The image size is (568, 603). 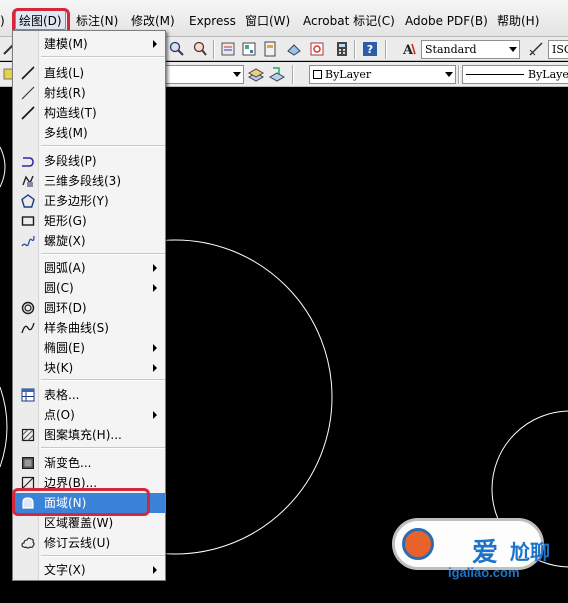 I want to click on zoom-realtime-icon, so click(x=176, y=48).